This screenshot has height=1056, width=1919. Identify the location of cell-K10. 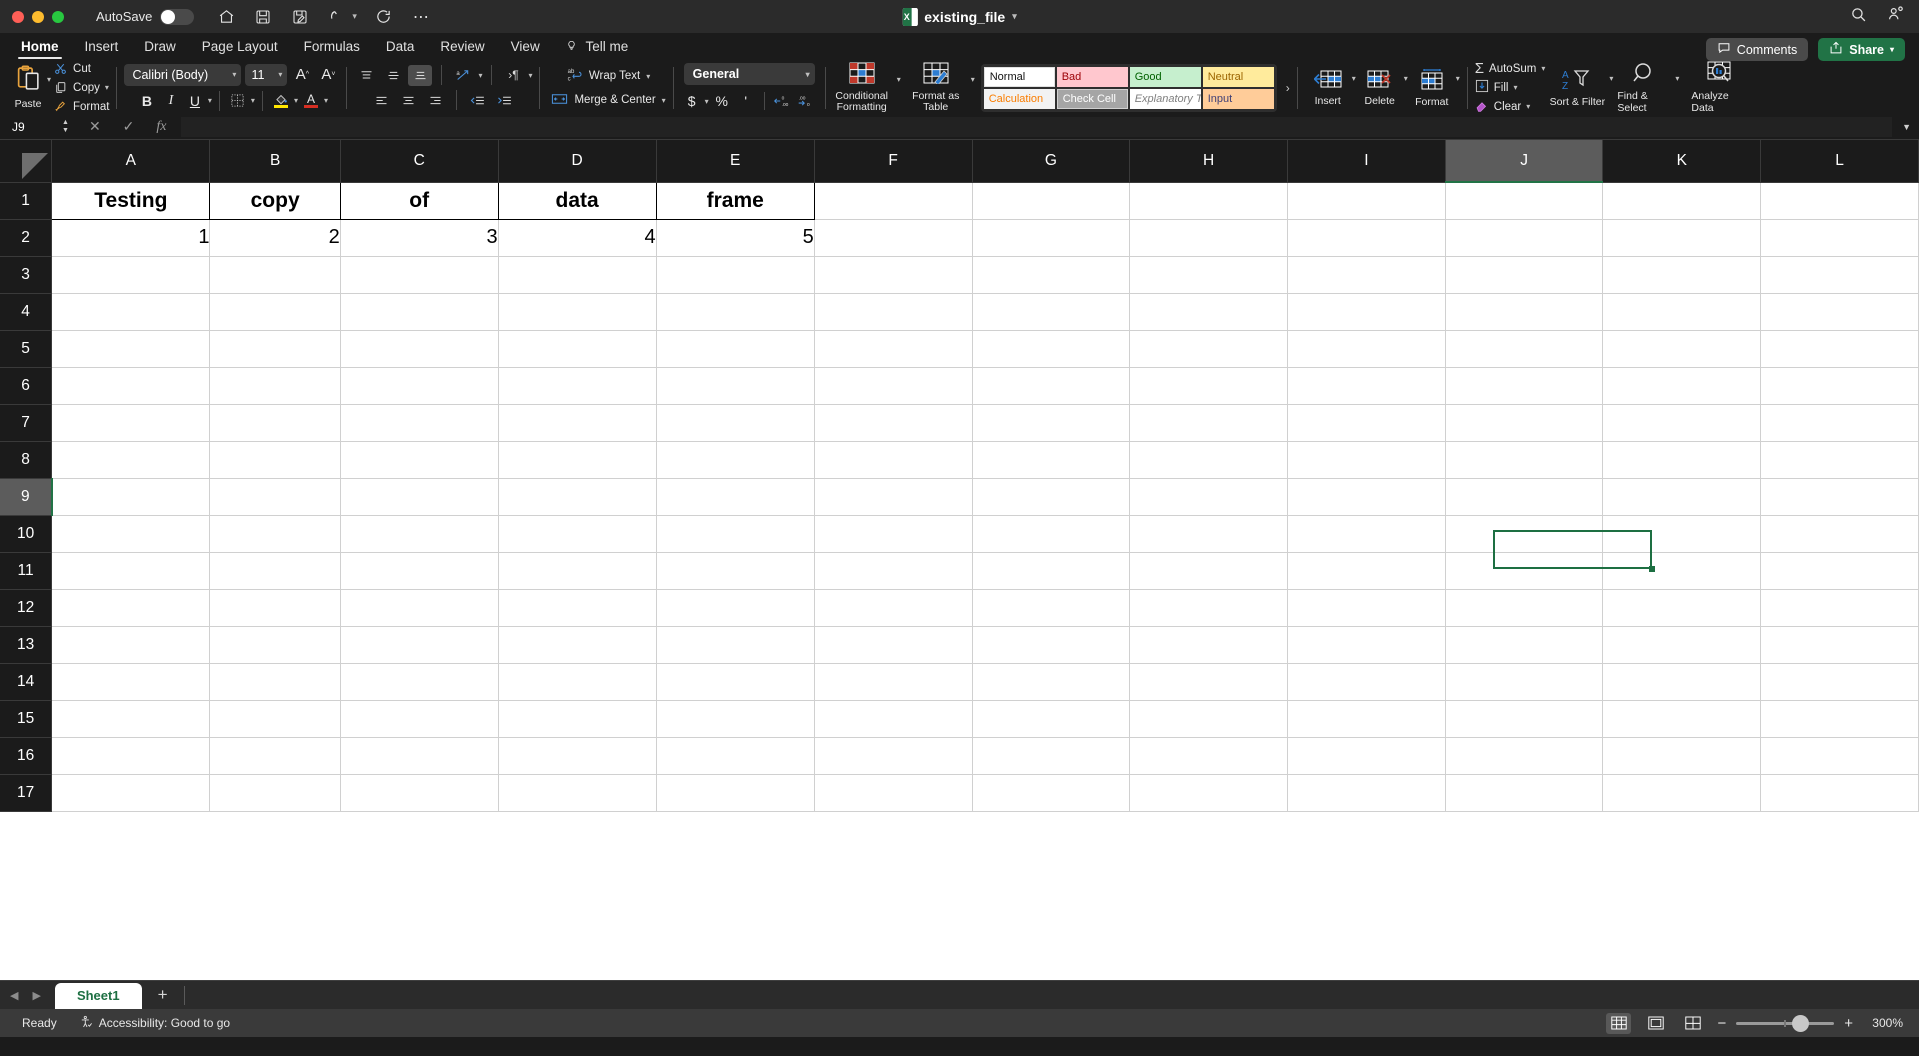
(1682, 534).